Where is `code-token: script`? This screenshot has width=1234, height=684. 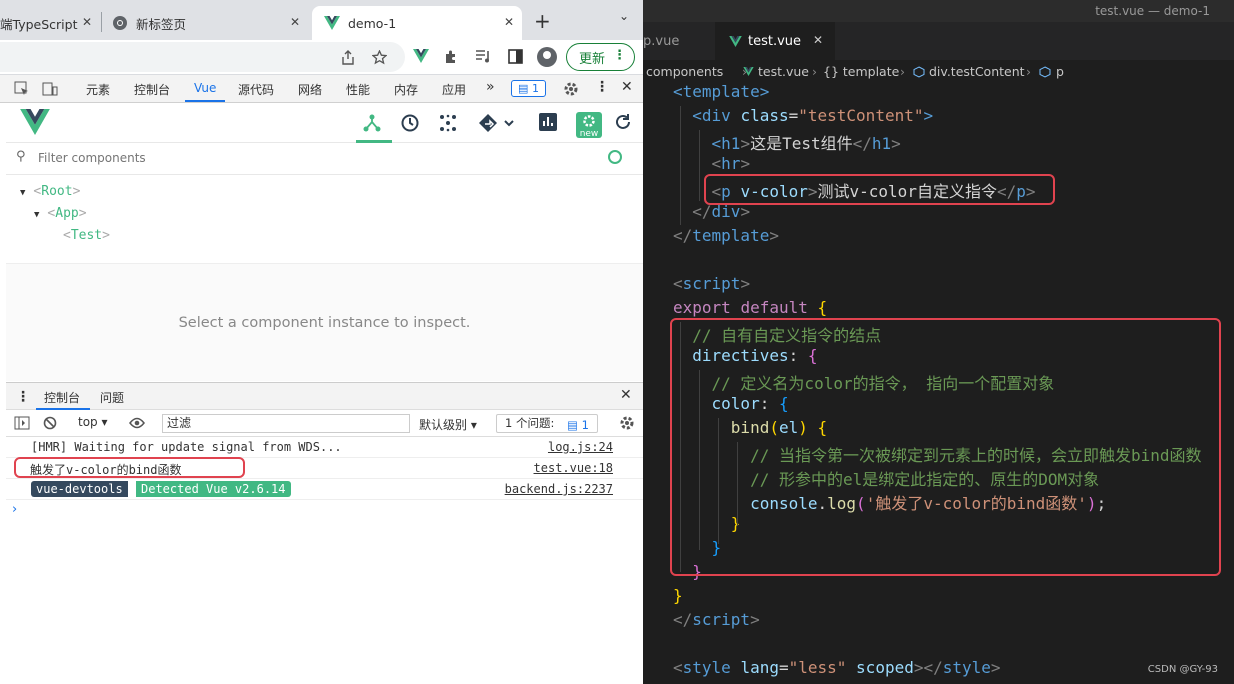 code-token: script is located at coordinates (721, 619).